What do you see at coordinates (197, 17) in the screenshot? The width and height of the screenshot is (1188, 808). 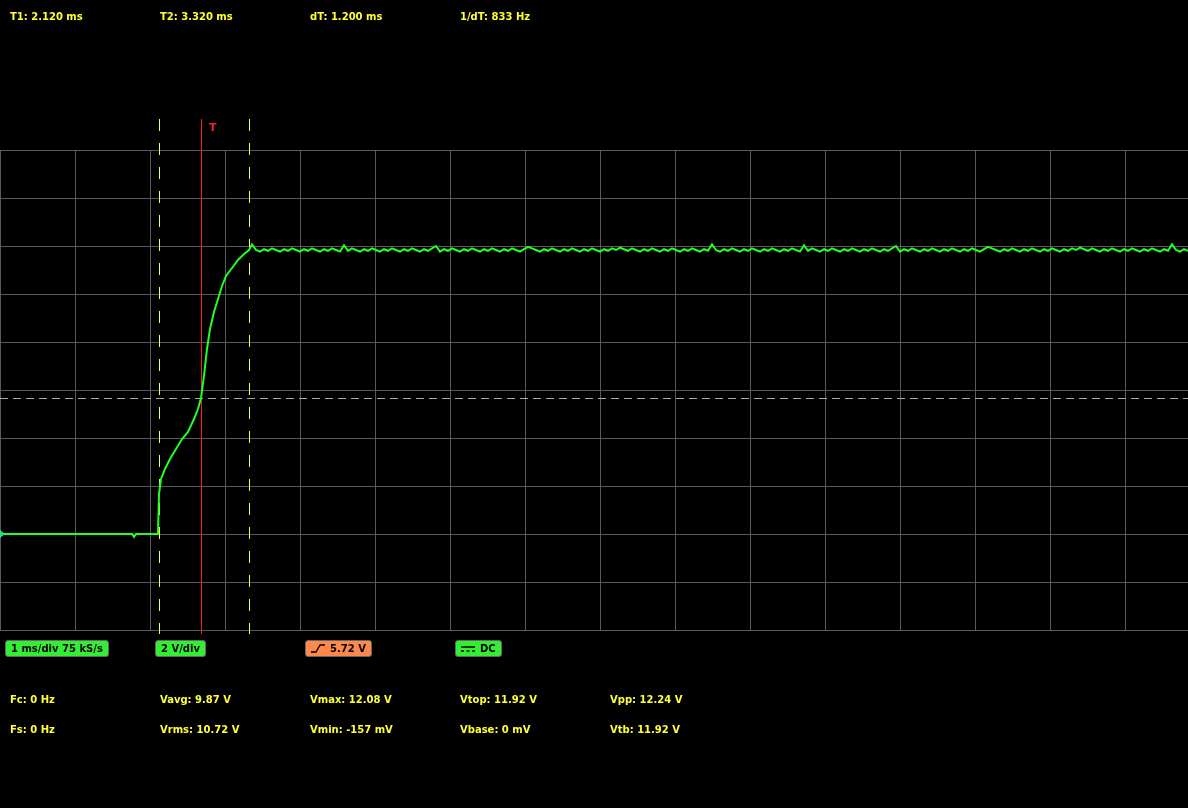 I see `cursor-readout: T2: 3.320 ms` at bounding box center [197, 17].